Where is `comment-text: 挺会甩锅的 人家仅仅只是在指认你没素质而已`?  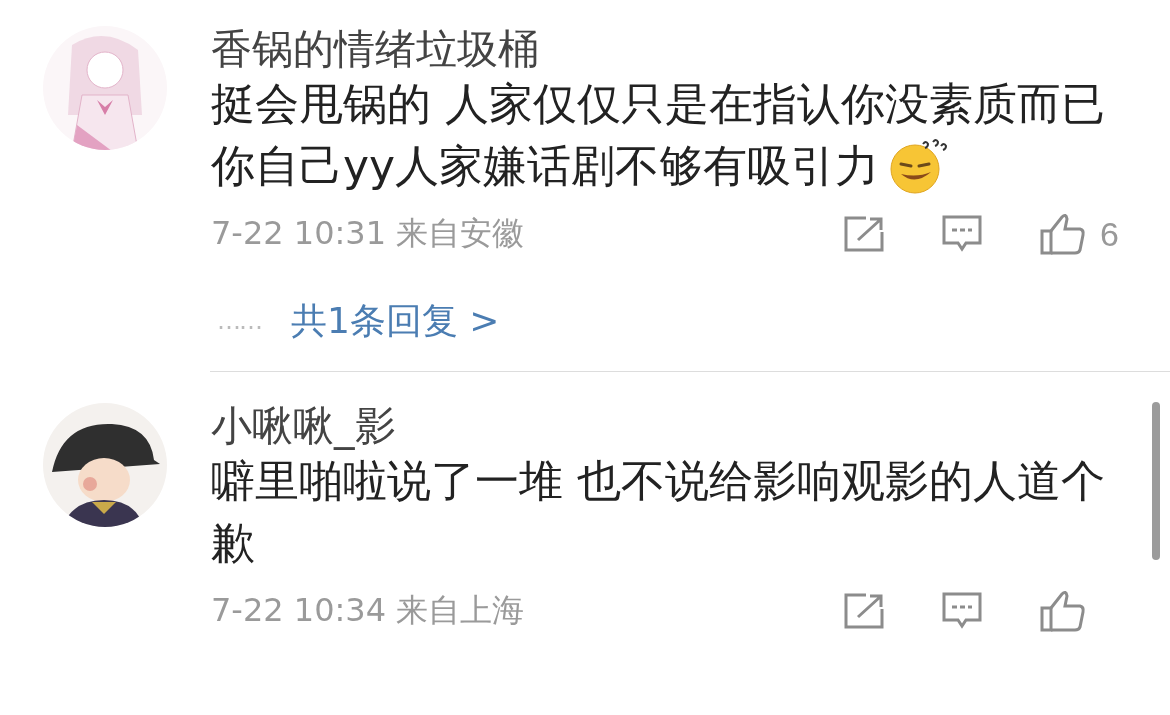
comment-text: 挺会甩锅的 人家仅仅只是在指认你没素质而已 is located at coordinates (658, 104).